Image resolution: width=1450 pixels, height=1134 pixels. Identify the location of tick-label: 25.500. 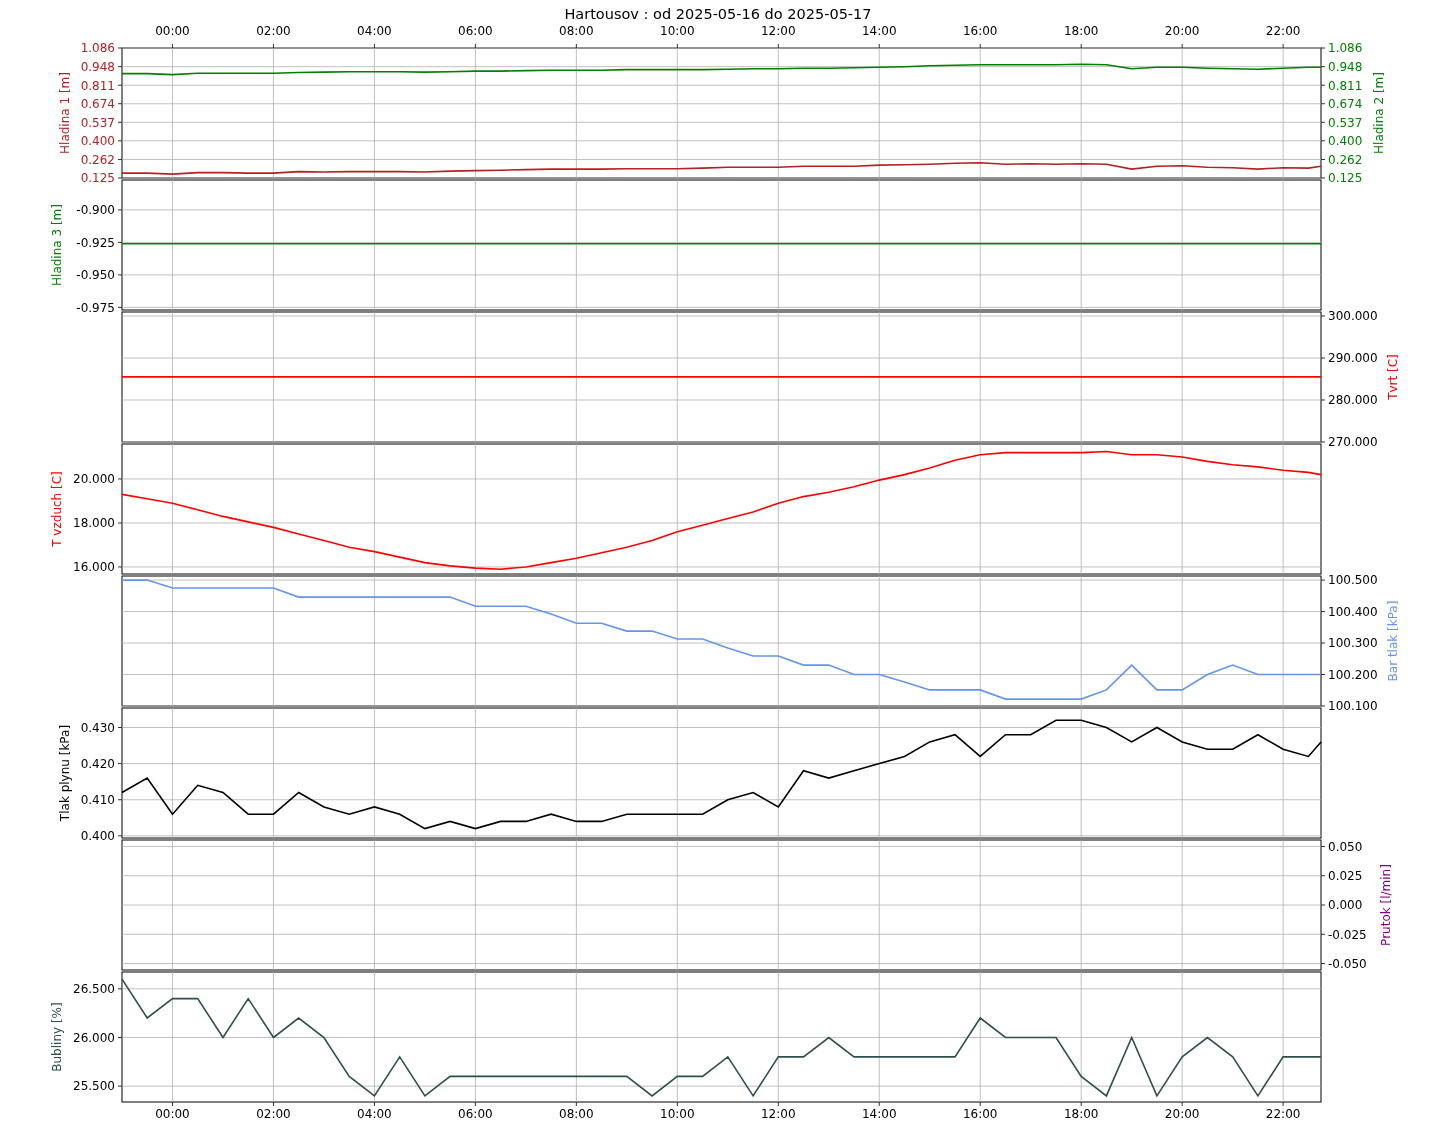
(94, 1086).